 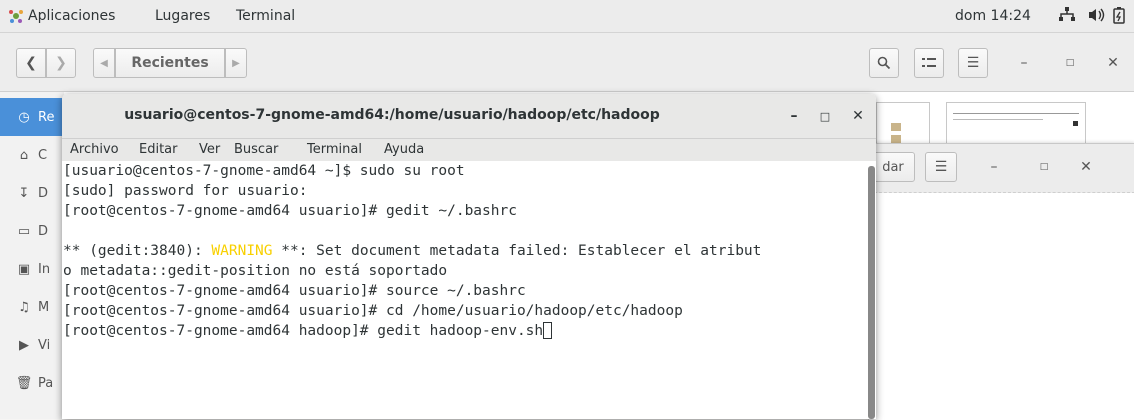 I want to click on terminal-menubar: Archivo Editar Ver Buscar Terminal Ayuda, so click(x=469, y=150).